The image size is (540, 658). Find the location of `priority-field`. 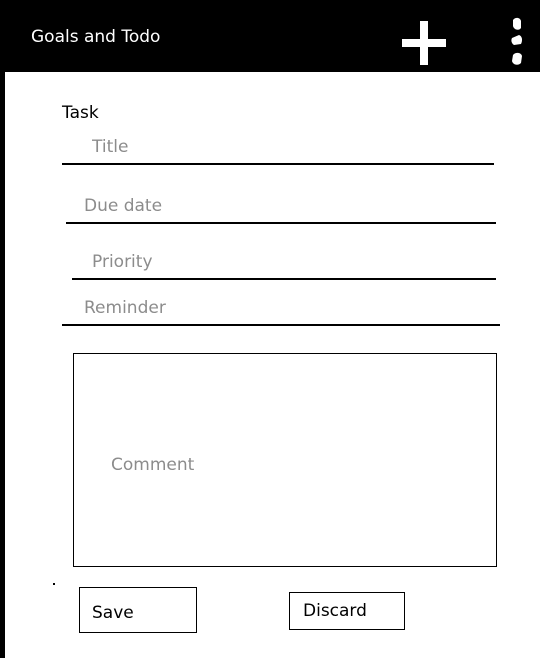

priority-field is located at coordinates (284, 260).